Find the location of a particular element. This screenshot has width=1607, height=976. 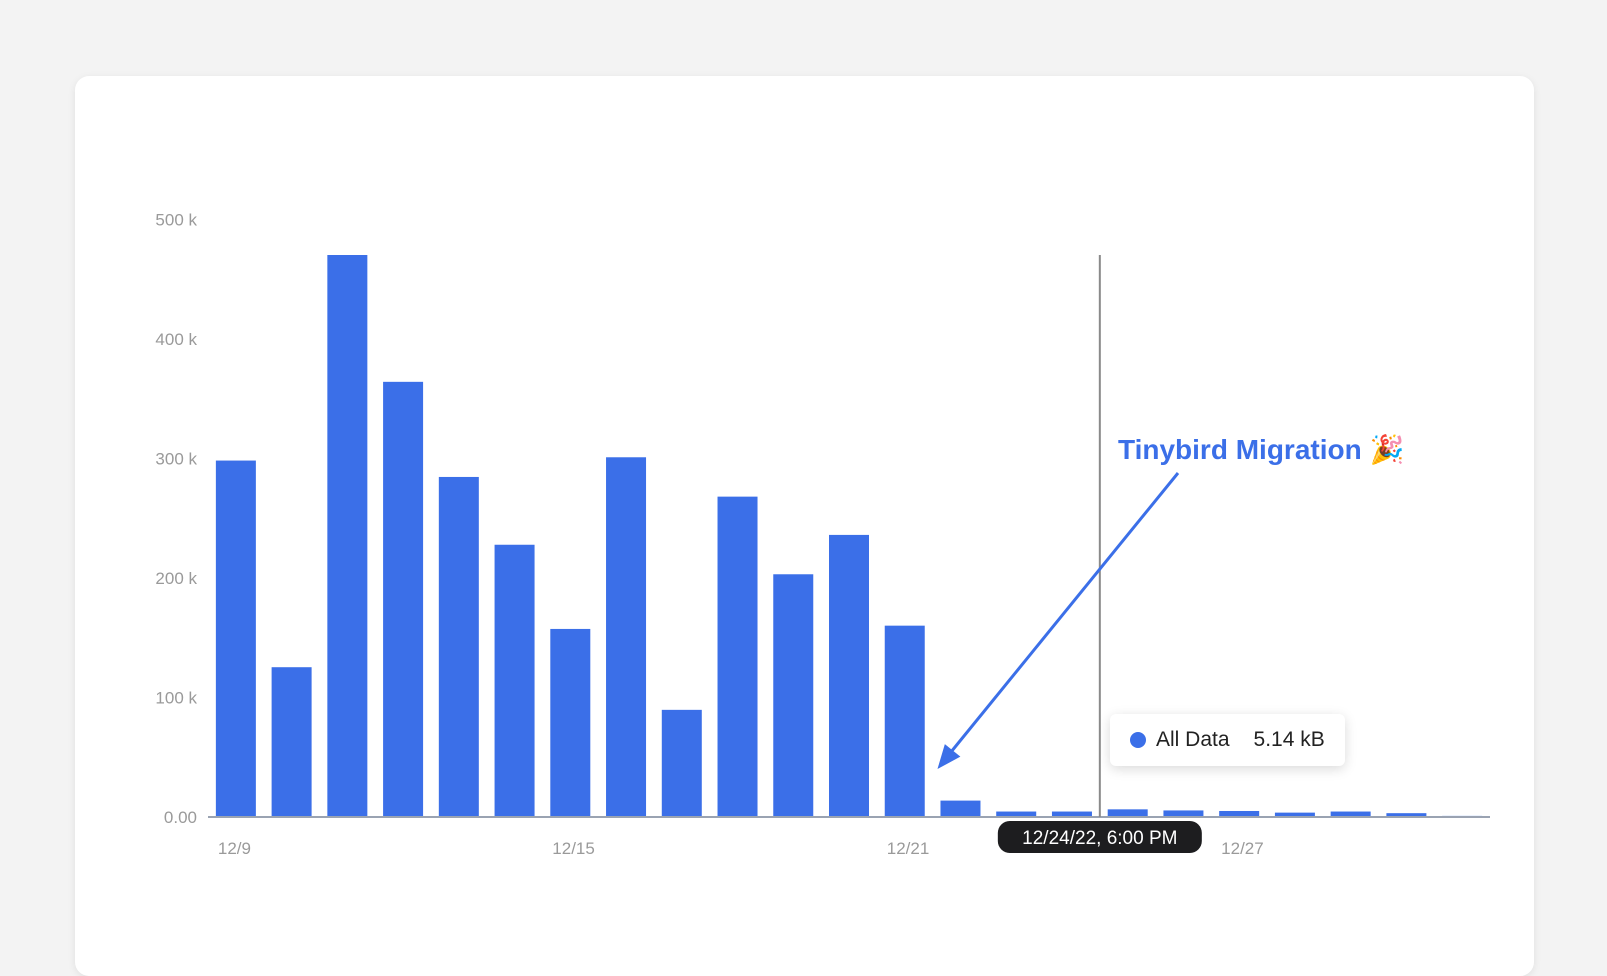

x-tick-label: 12/9 is located at coordinates (234, 848).